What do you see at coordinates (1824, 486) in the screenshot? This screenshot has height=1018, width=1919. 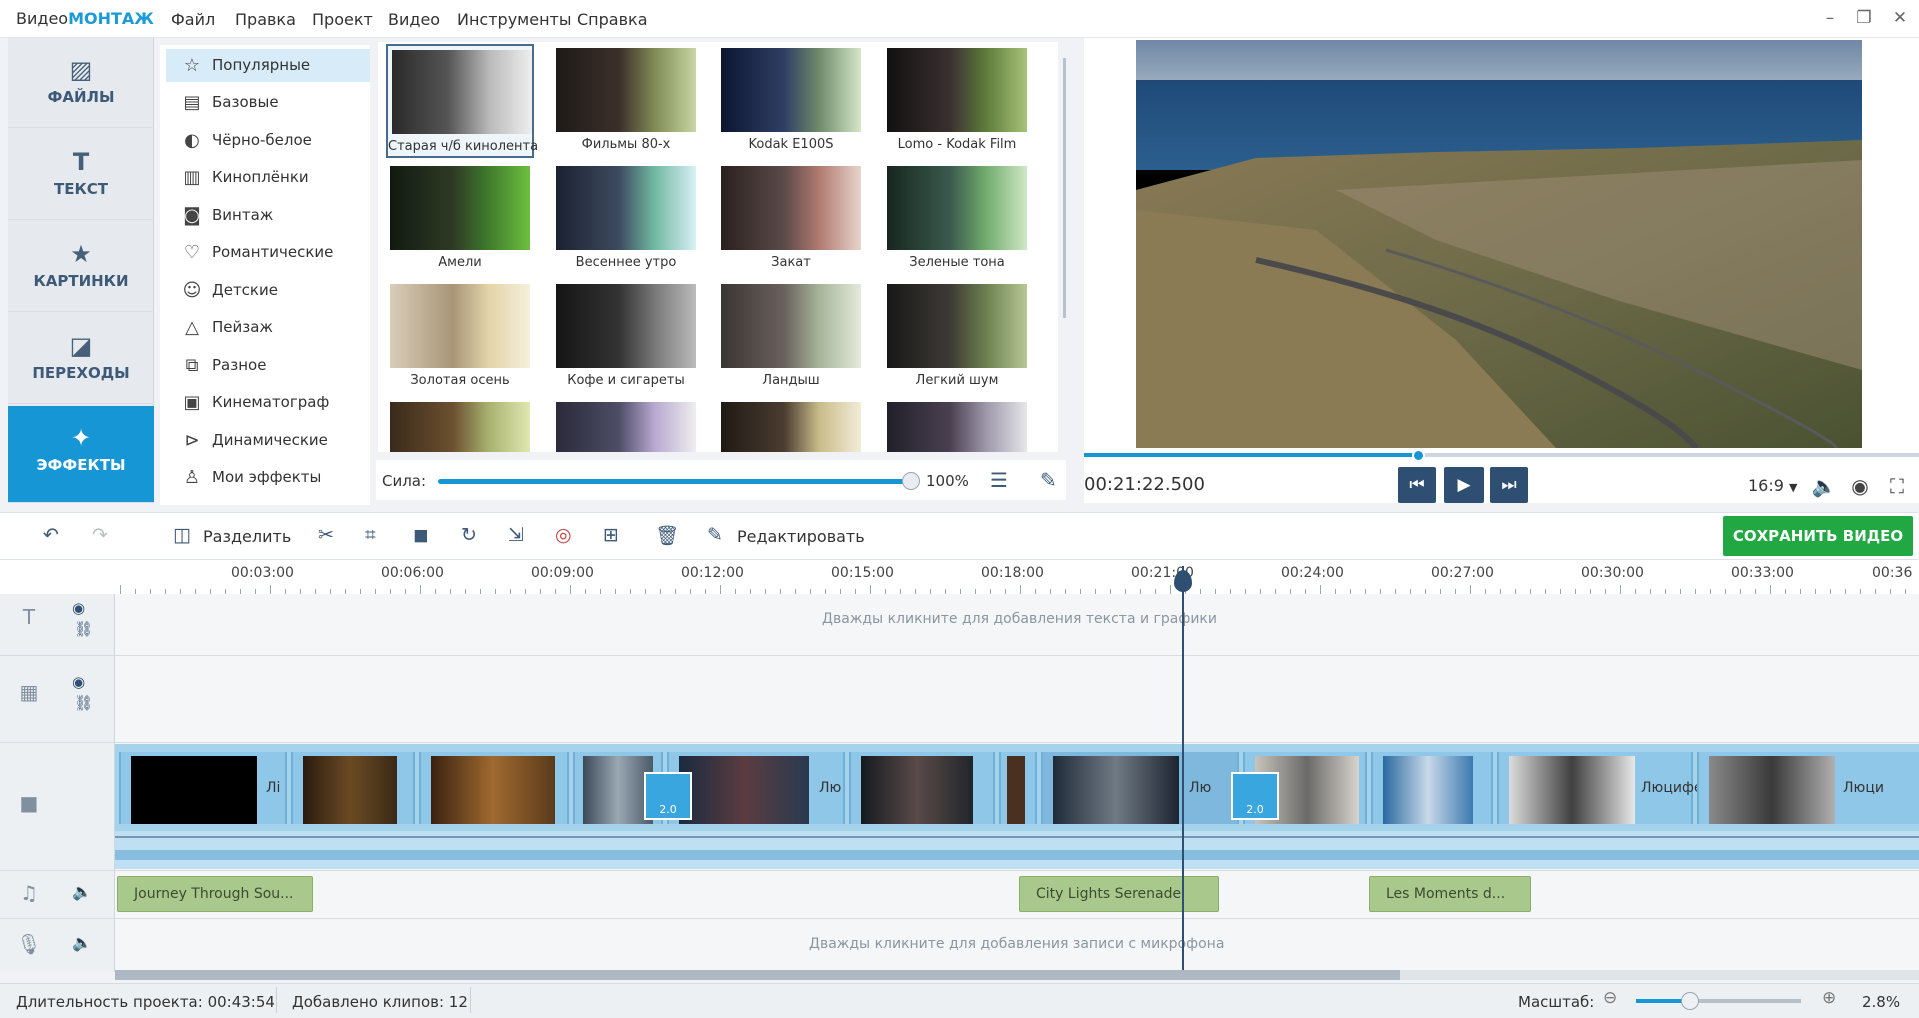 I see `volume-icon: 🔈` at bounding box center [1824, 486].